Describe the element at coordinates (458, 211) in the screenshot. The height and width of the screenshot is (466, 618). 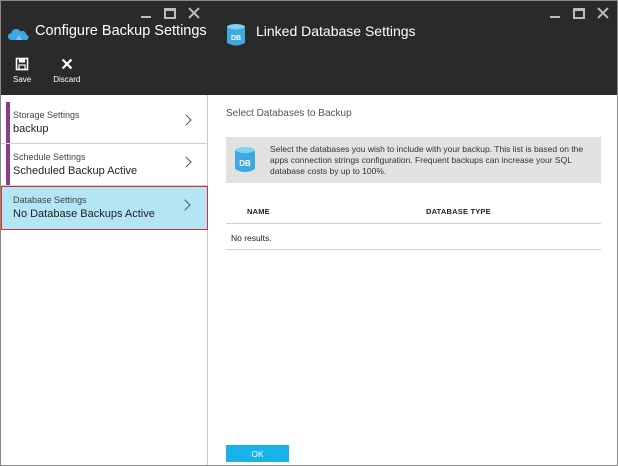
I see `column-header-database-type: DATABASE TYPE` at that location.